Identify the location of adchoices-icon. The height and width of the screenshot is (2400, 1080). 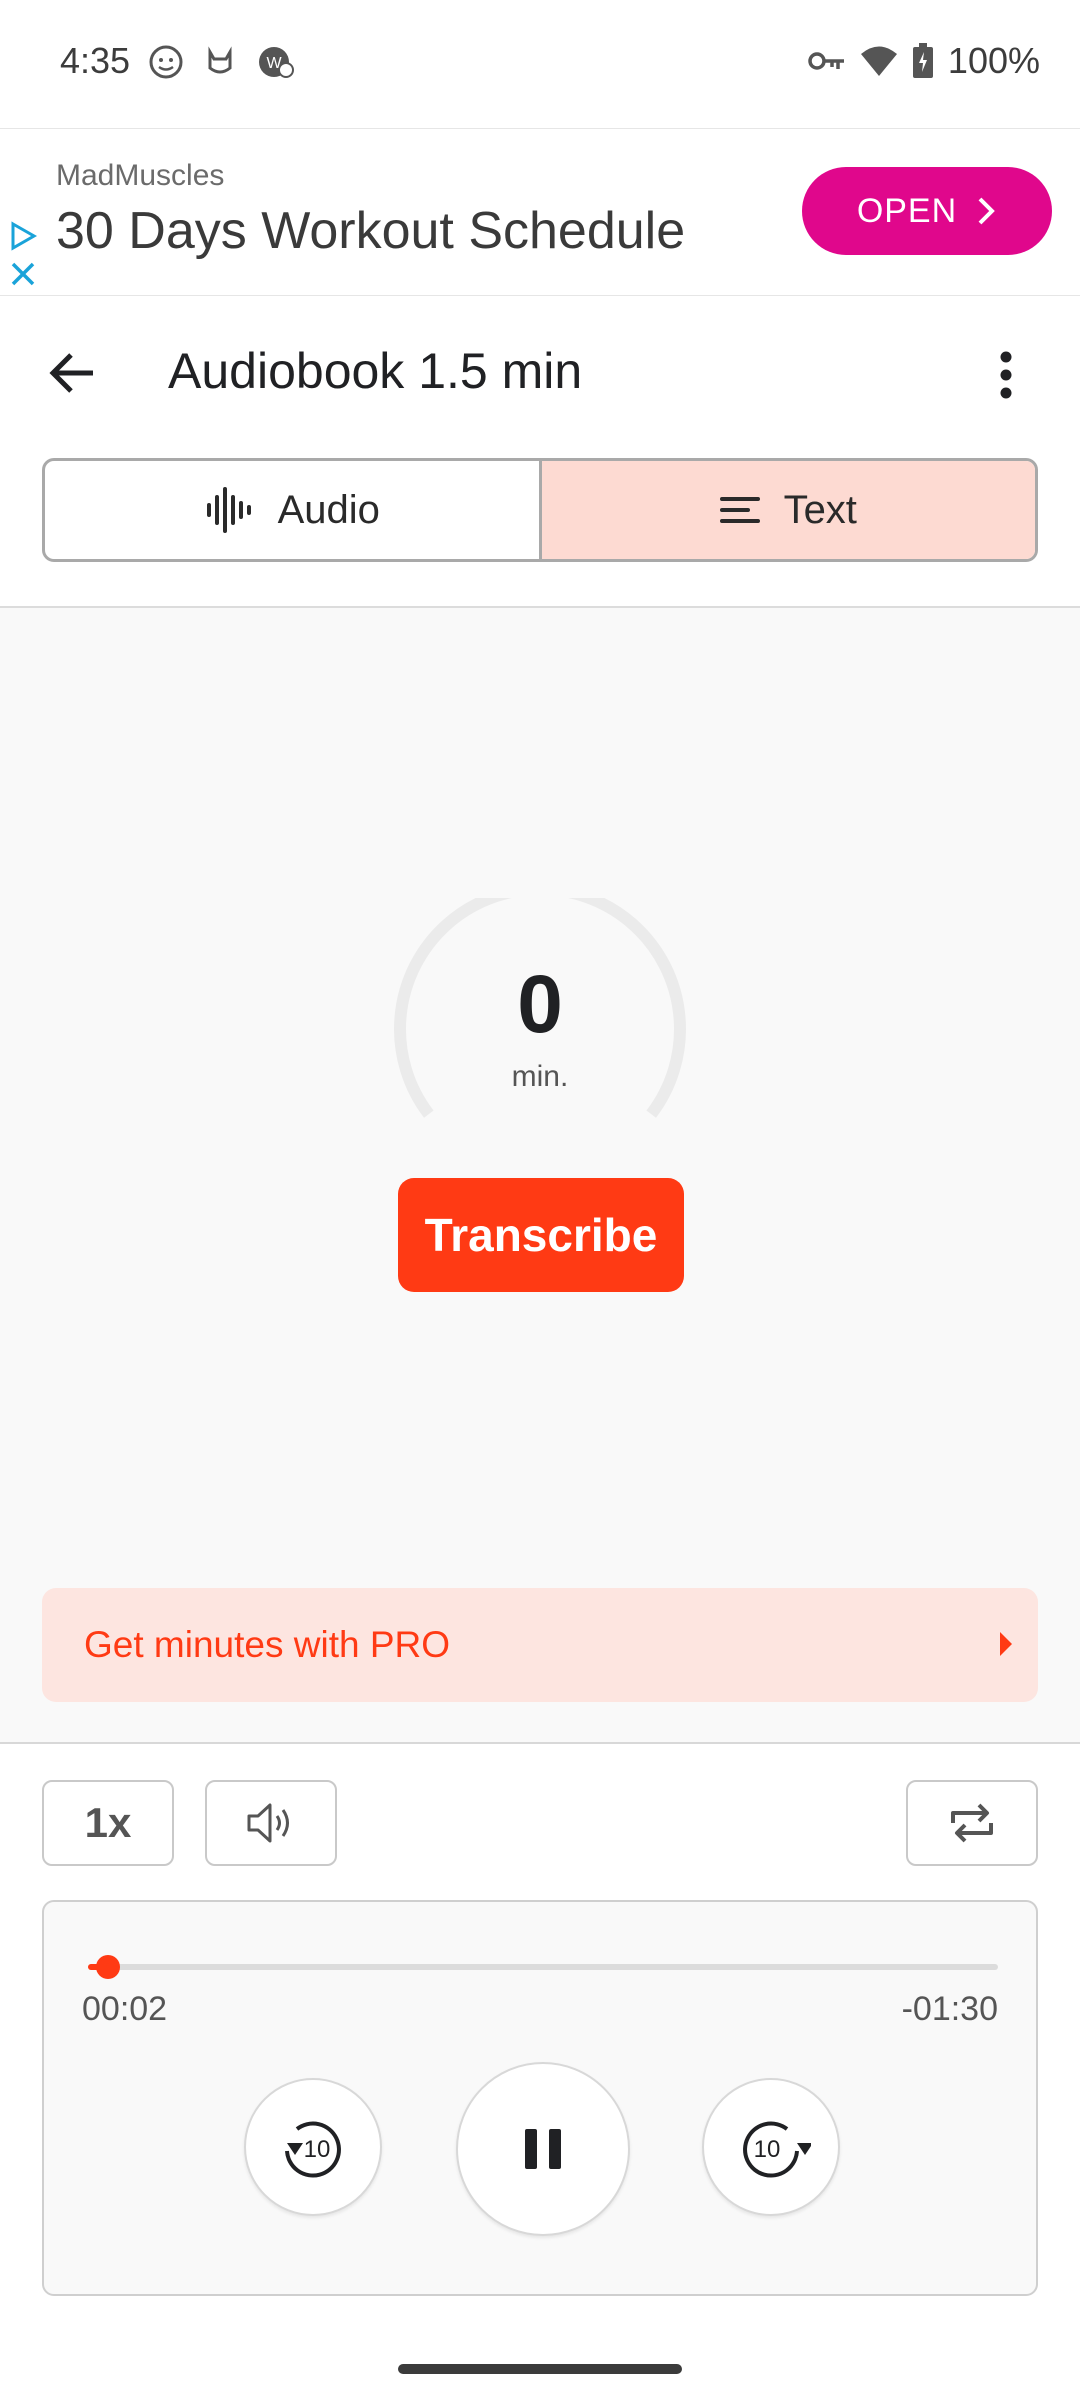
(23, 236).